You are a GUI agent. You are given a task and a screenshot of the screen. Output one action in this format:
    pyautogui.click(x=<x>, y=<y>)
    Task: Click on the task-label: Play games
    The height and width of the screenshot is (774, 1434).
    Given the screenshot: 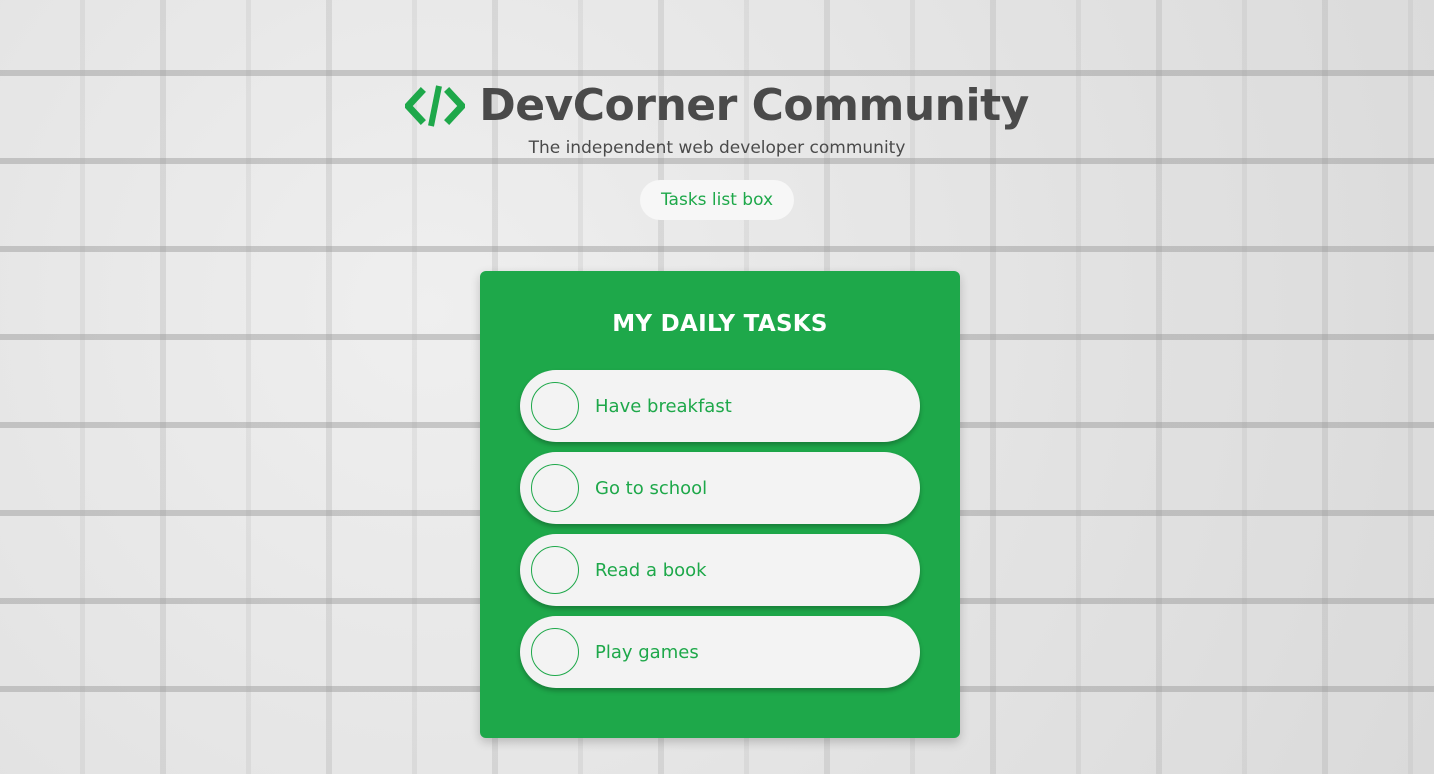 What is the action you would take?
    pyautogui.click(x=647, y=652)
    